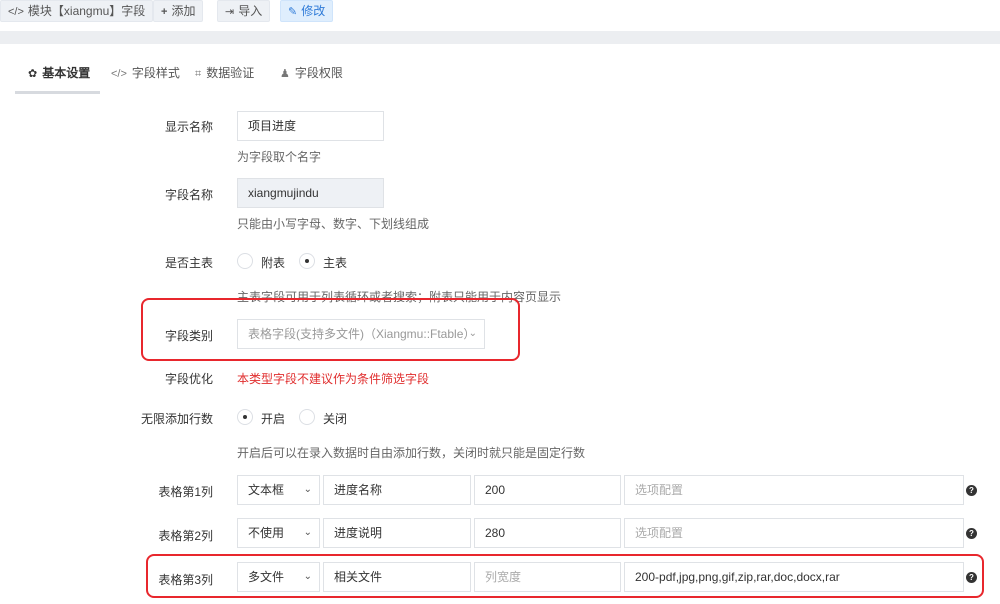 This screenshot has width=1000, height=604. Describe the element at coordinates (77, 11) in the screenshot. I see `module-fields-button: </> 模块【xiangmu】字段` at that location.